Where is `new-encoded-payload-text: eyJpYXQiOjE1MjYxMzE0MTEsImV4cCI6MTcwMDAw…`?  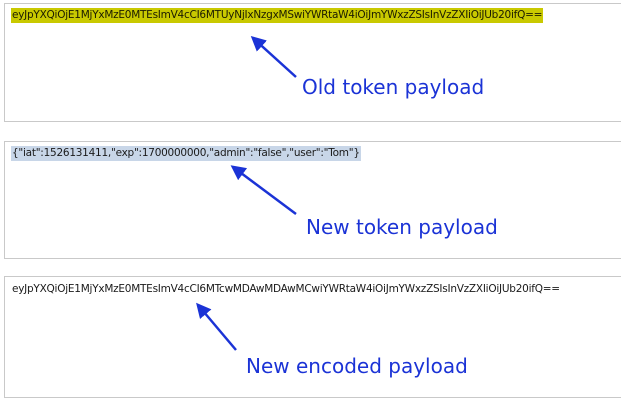
new-encoded-payload-text: eyJpYXQiOjE1MjYxMzE0MTEsImV4cCI6MTcwMDAw… is located at coordinates (286, 289).